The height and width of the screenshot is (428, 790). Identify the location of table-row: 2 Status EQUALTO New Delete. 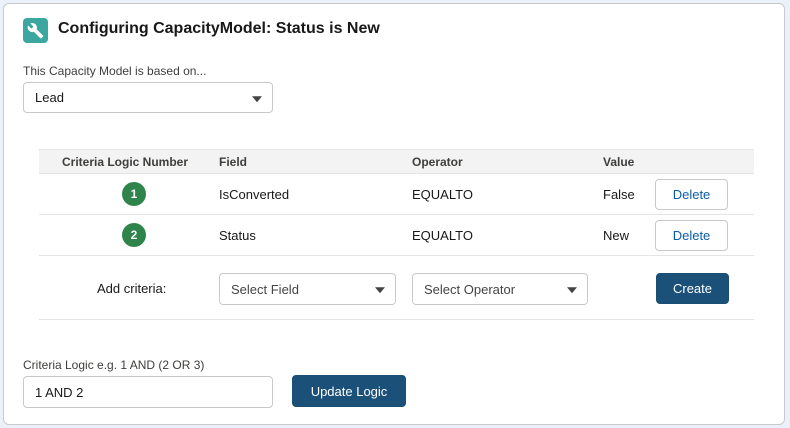
(396, 235).